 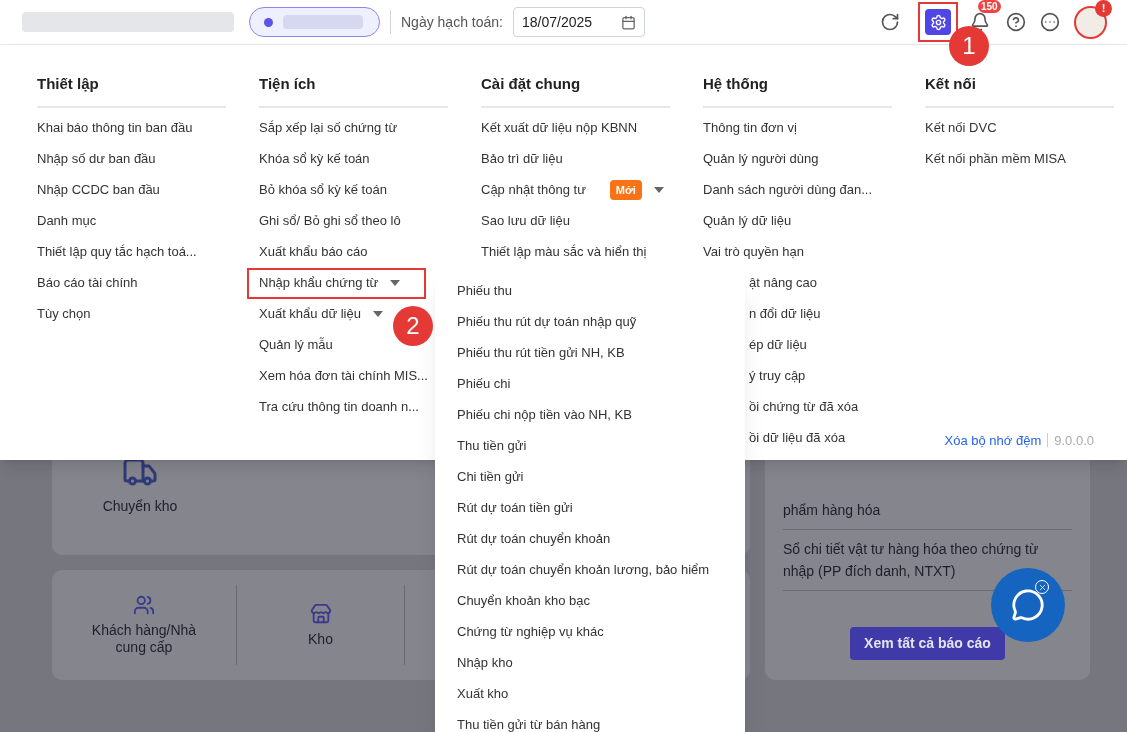 What do you see at coordinates (927, 643) in the screenshot?
I see `view-all-reports-button: Xem tất cả báo cáo` at bounding box center [927, 643].